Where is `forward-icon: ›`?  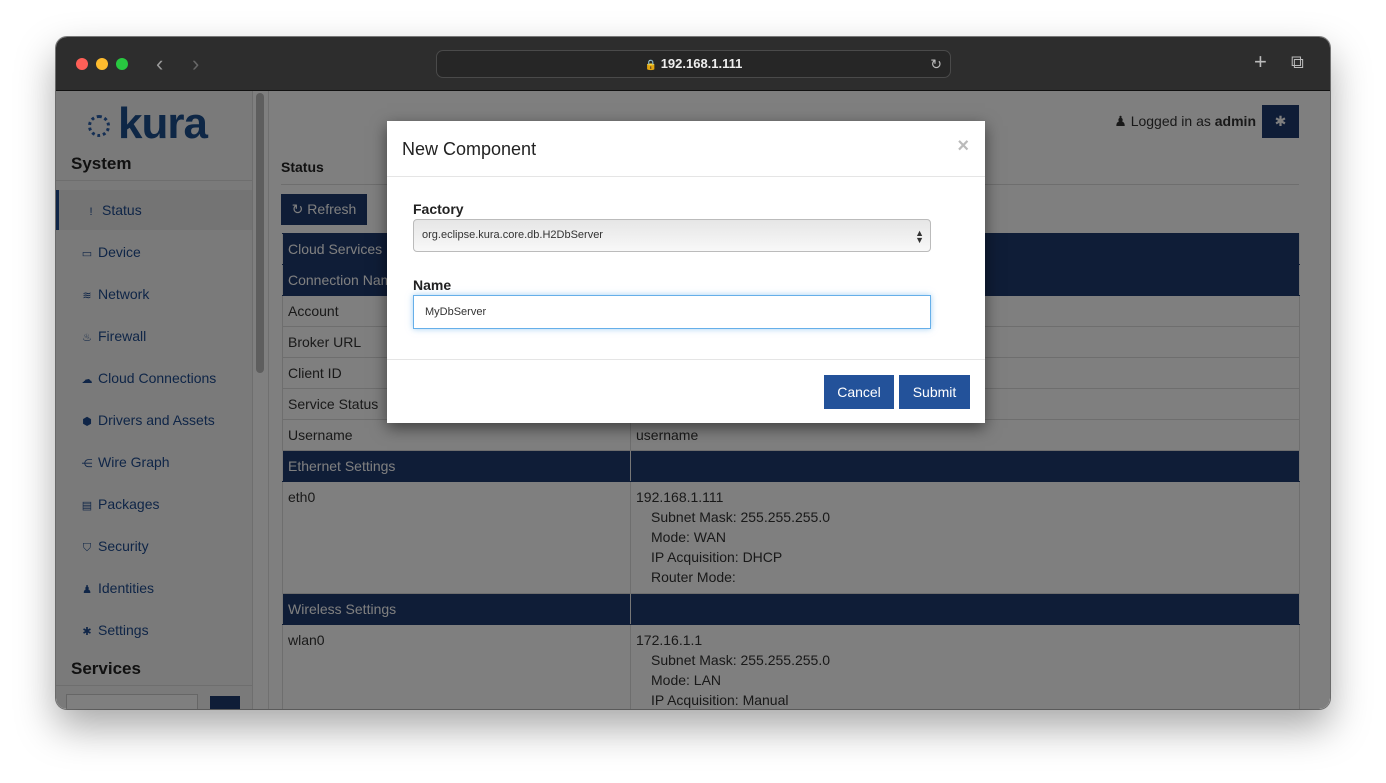 forward-icon: › is located at coordinates (195, 64).